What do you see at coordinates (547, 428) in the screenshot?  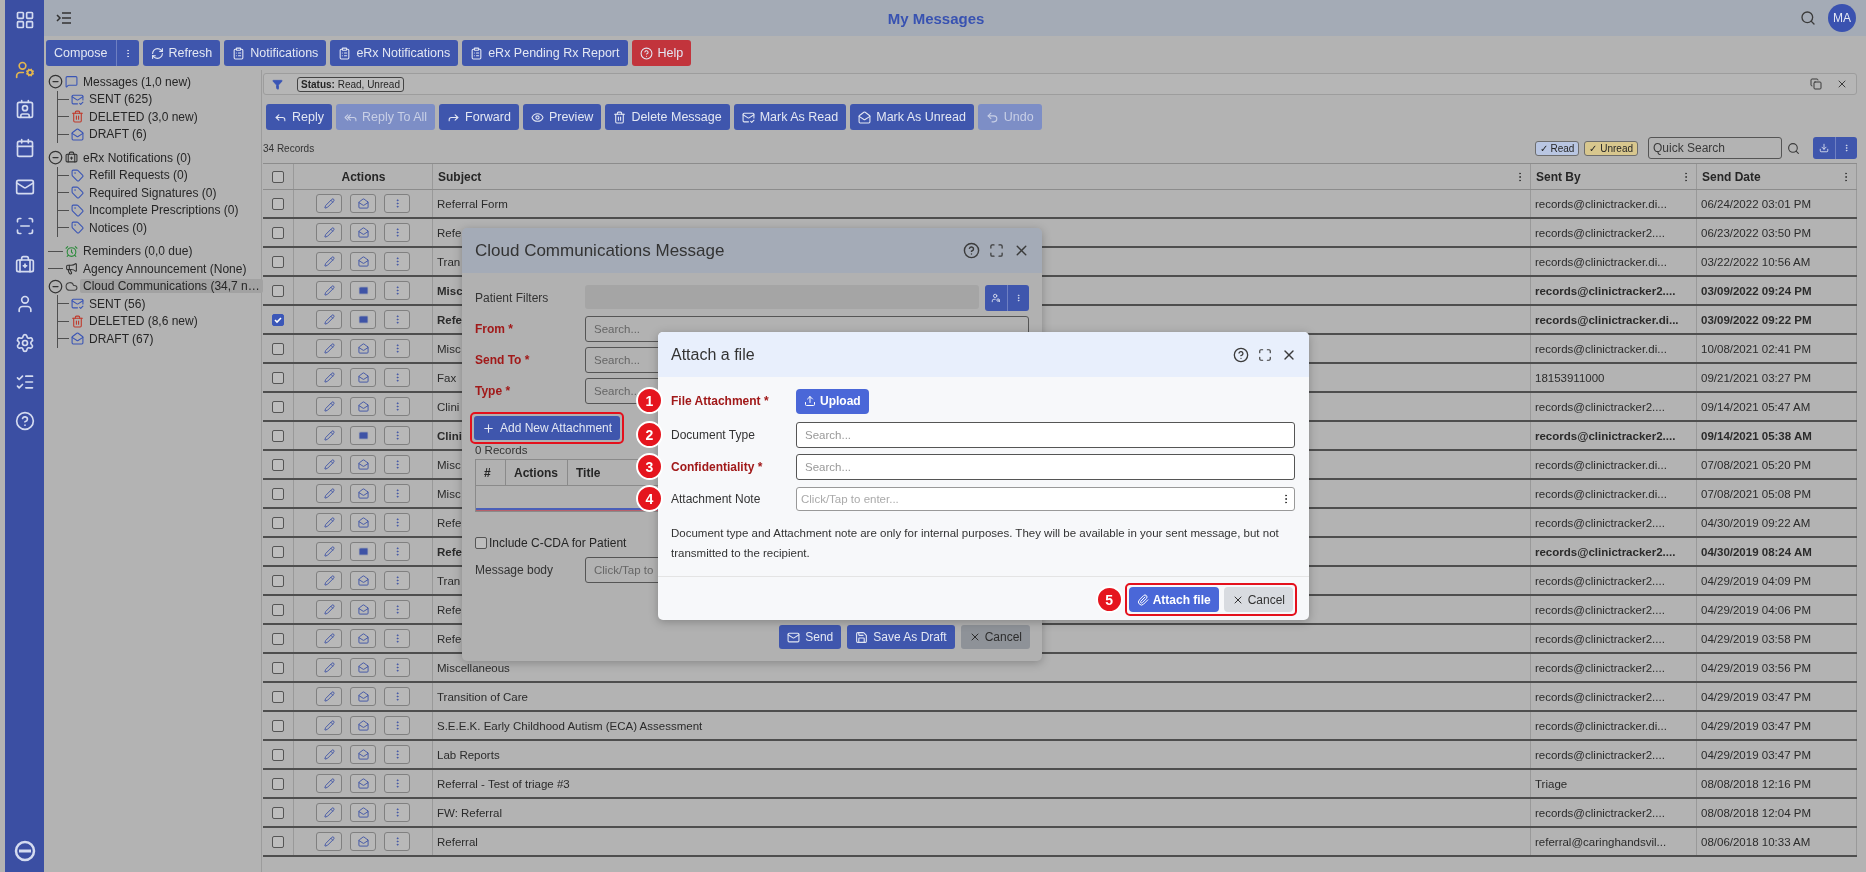 I see `add-attachment-button: Add New Attachment` at bounding box center [547, 428].